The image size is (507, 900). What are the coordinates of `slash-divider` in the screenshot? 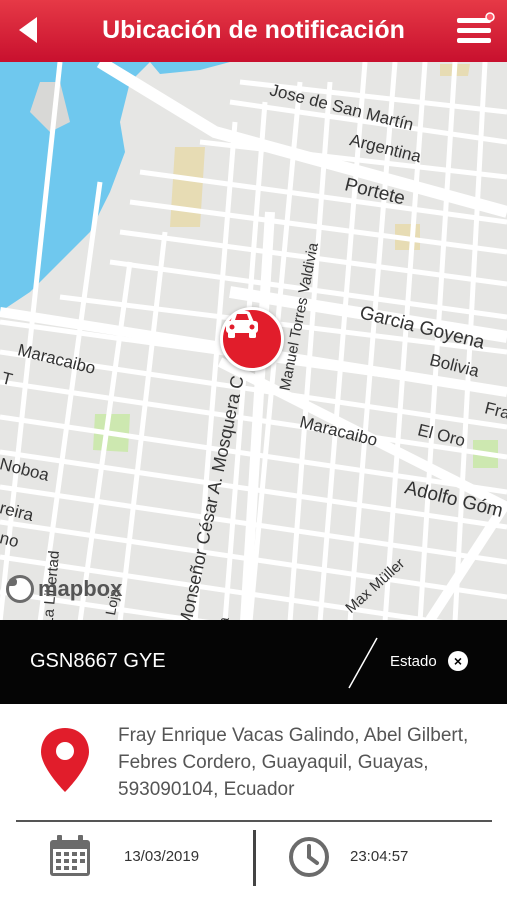 It's located at (363, 663).